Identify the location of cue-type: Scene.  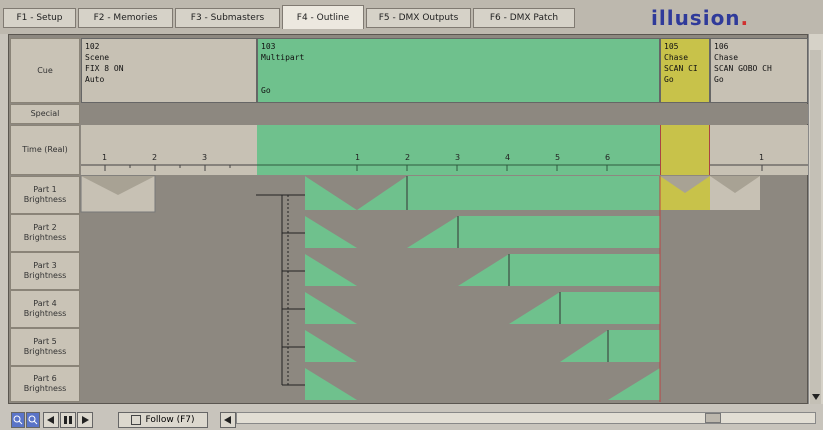
(97, 57).